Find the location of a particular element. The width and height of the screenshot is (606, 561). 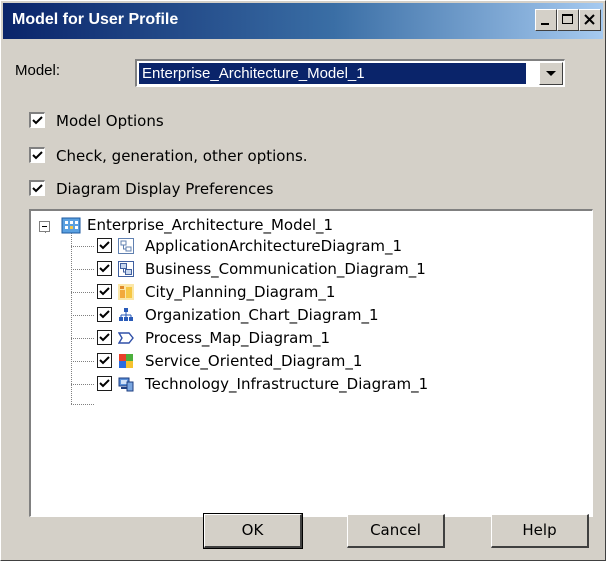

check-generation-checkbox is located at coordinates (37, 155).